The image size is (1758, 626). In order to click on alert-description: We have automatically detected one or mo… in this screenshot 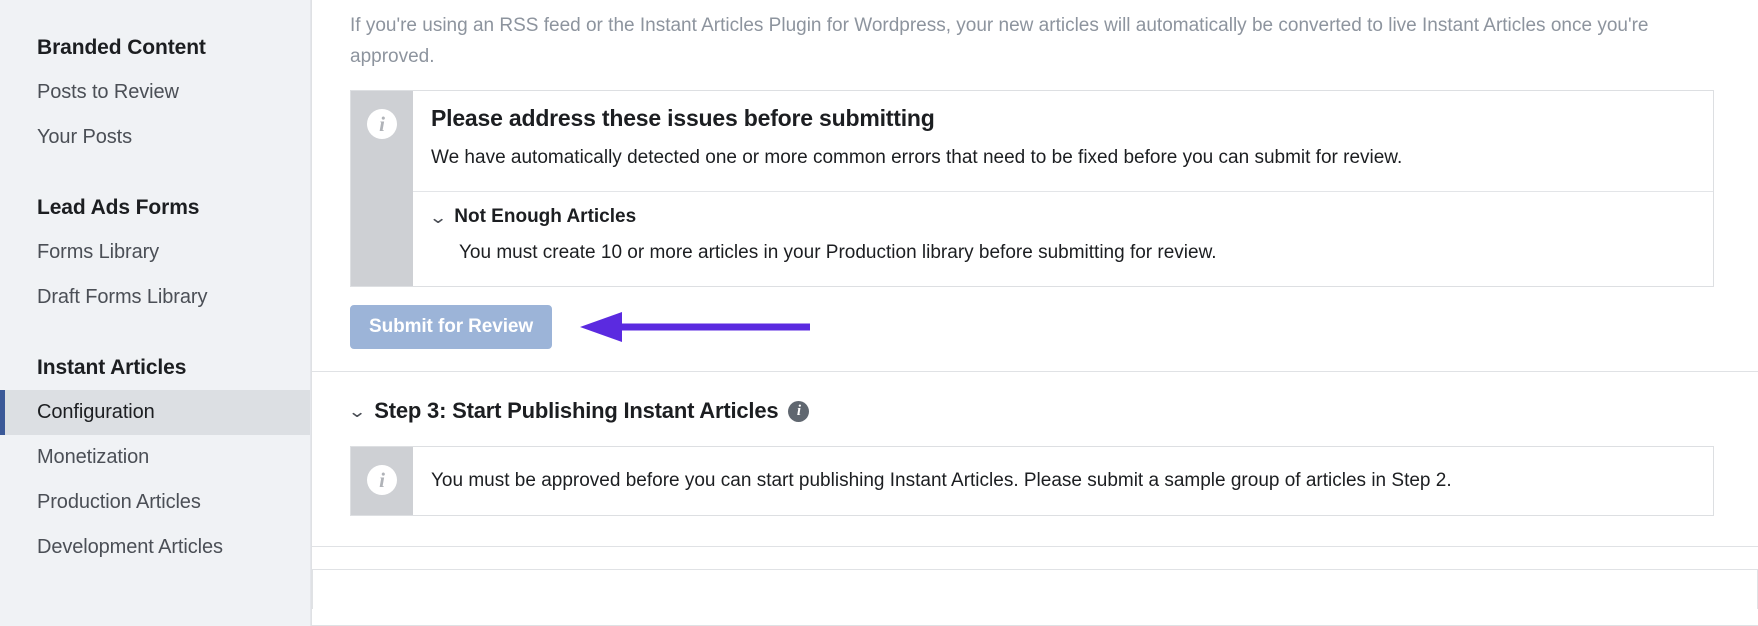, I will do `click(917, 157)`.